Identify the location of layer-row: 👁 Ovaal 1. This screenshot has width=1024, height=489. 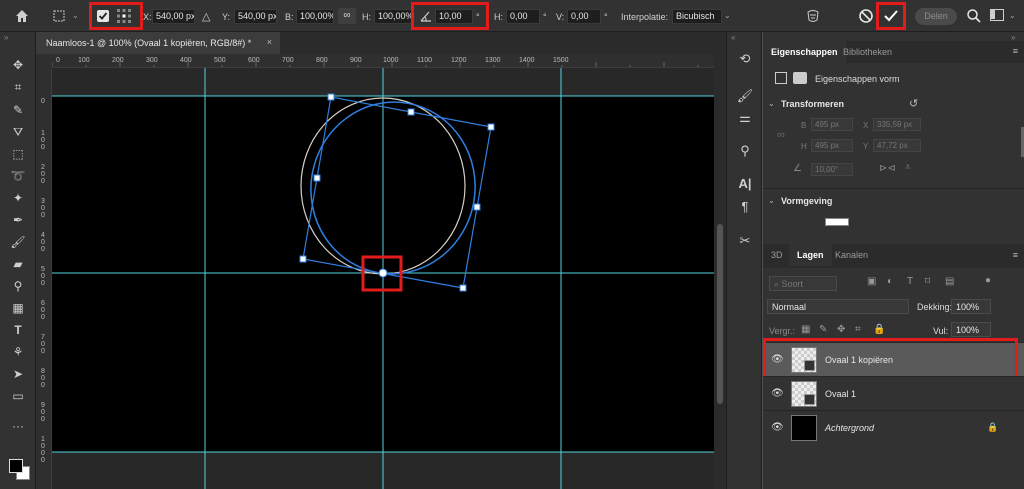
(893, 393).